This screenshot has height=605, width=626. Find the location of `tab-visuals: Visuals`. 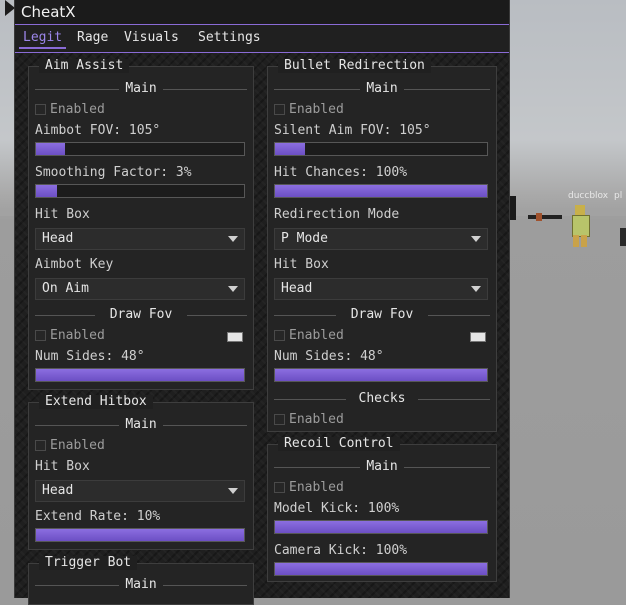

tab-visuals: Visuals is located at coordinates (151, 37).